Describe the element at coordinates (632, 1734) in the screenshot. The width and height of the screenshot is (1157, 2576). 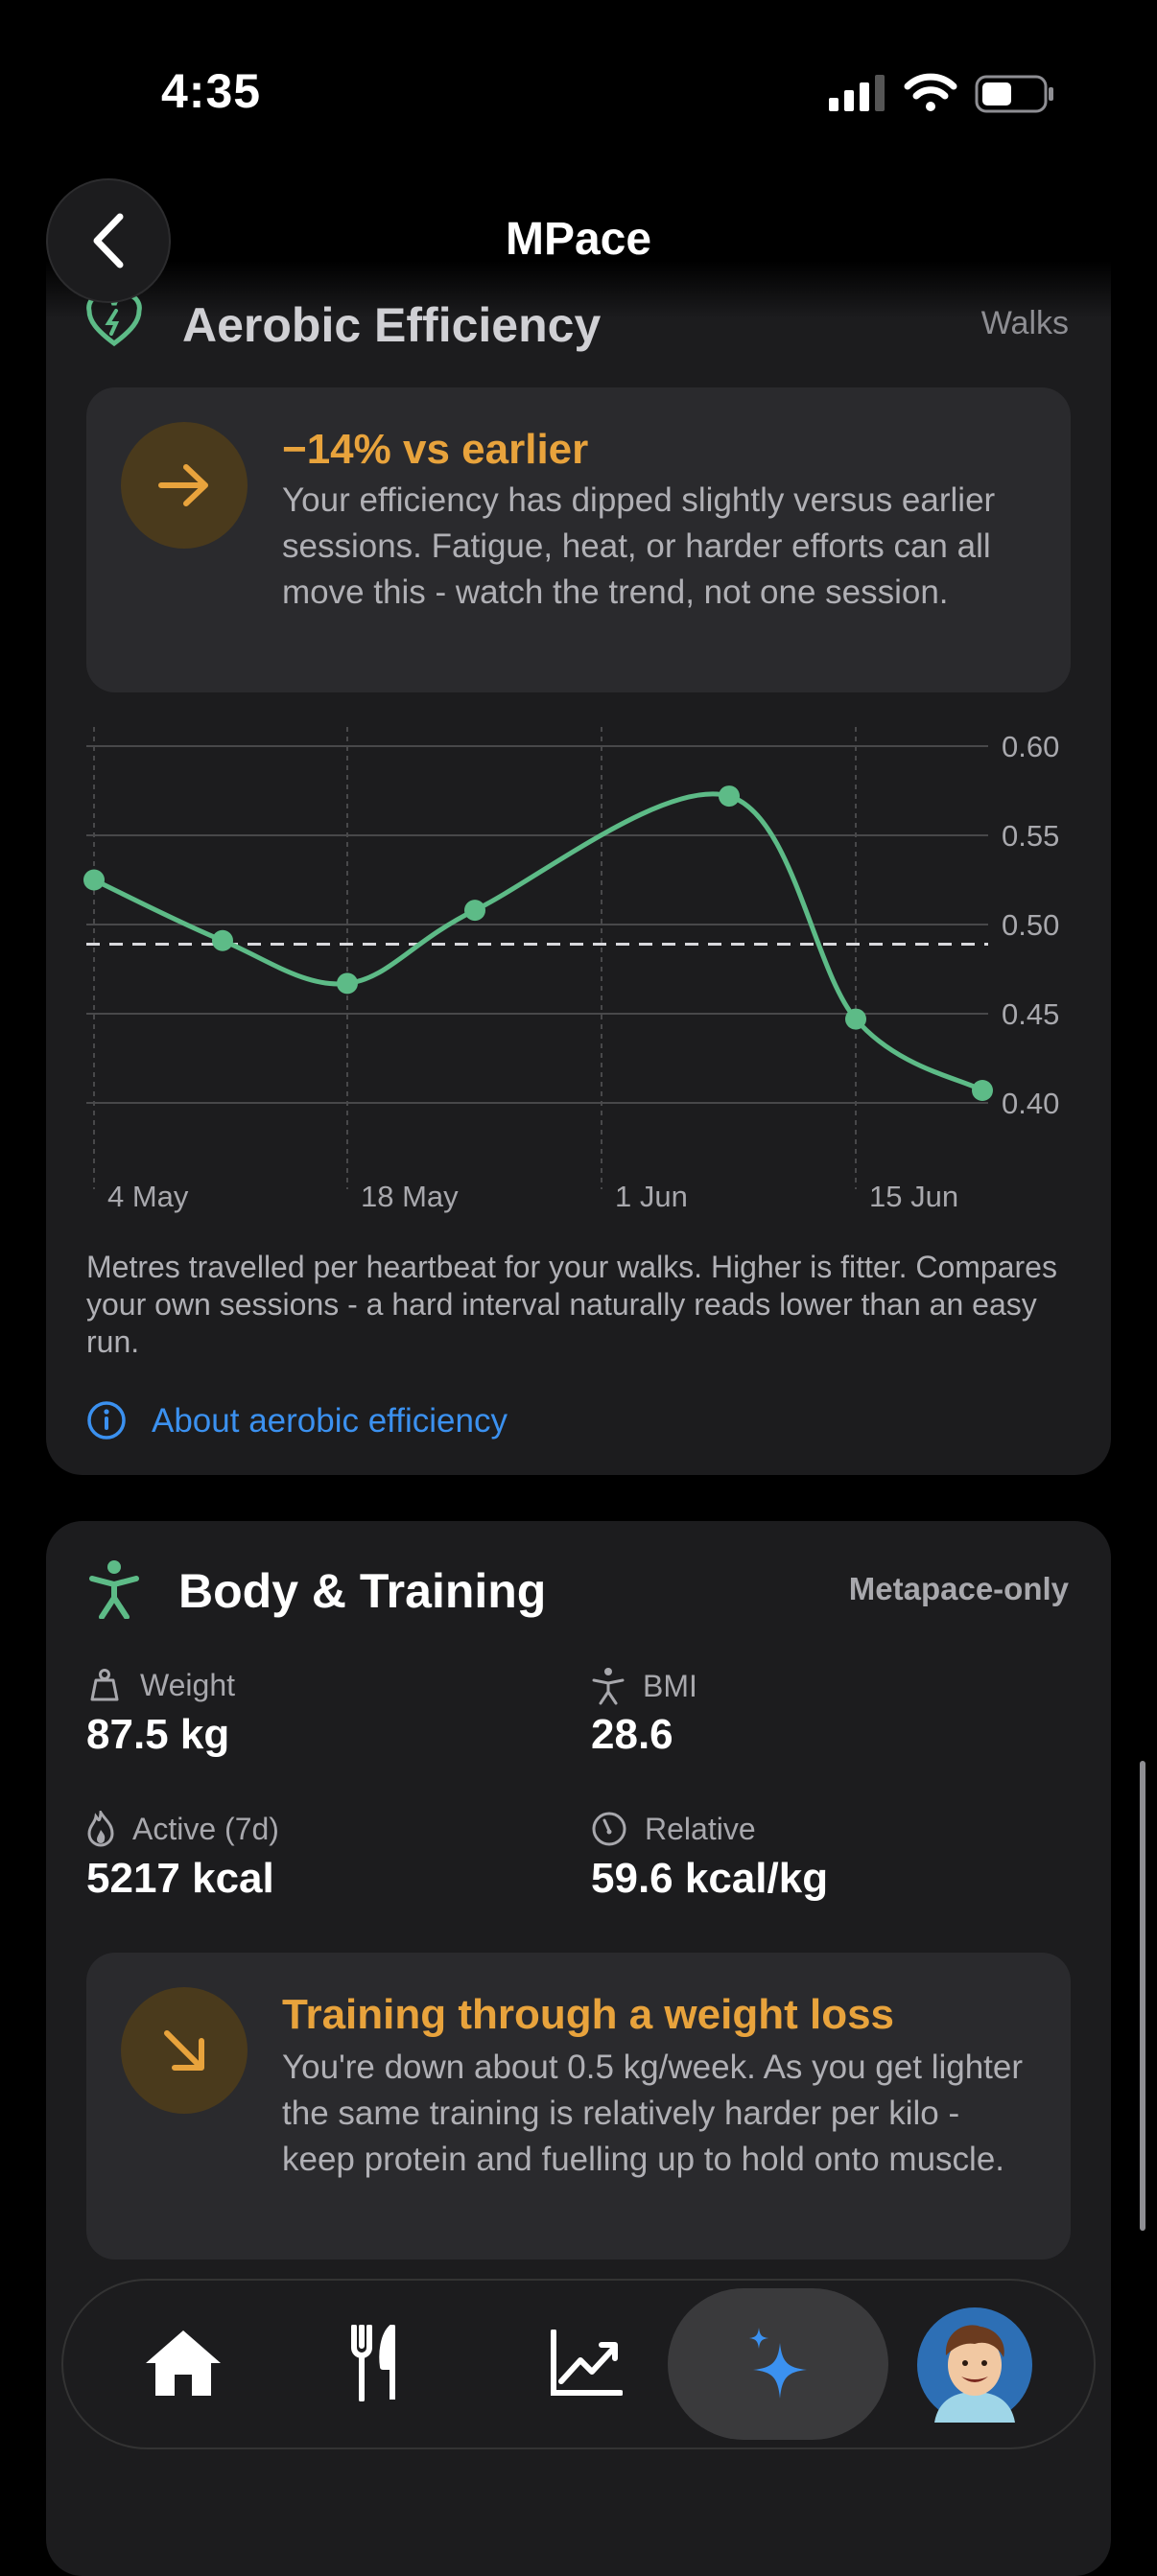
I see `stat-bmi-value: 28.6` at that location.